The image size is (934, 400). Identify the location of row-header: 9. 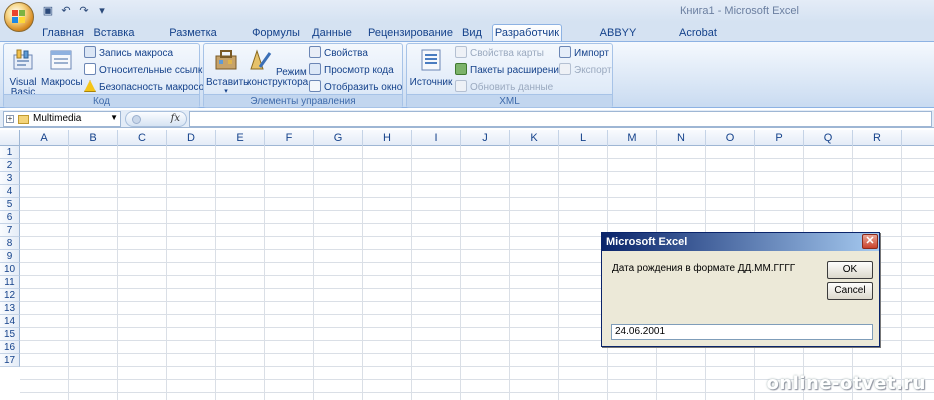
(10, 256).